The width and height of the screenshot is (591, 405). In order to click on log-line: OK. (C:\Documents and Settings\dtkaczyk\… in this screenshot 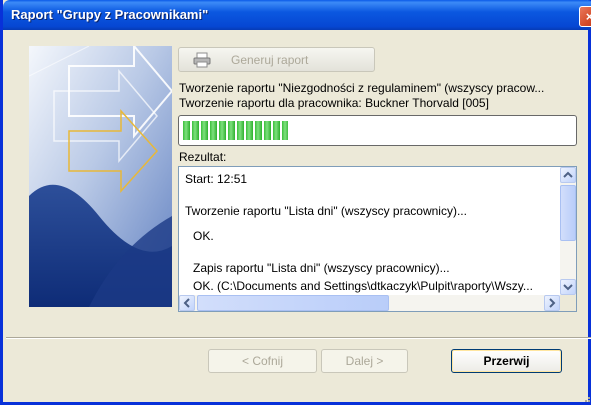, I will do `click(363, 286)`.